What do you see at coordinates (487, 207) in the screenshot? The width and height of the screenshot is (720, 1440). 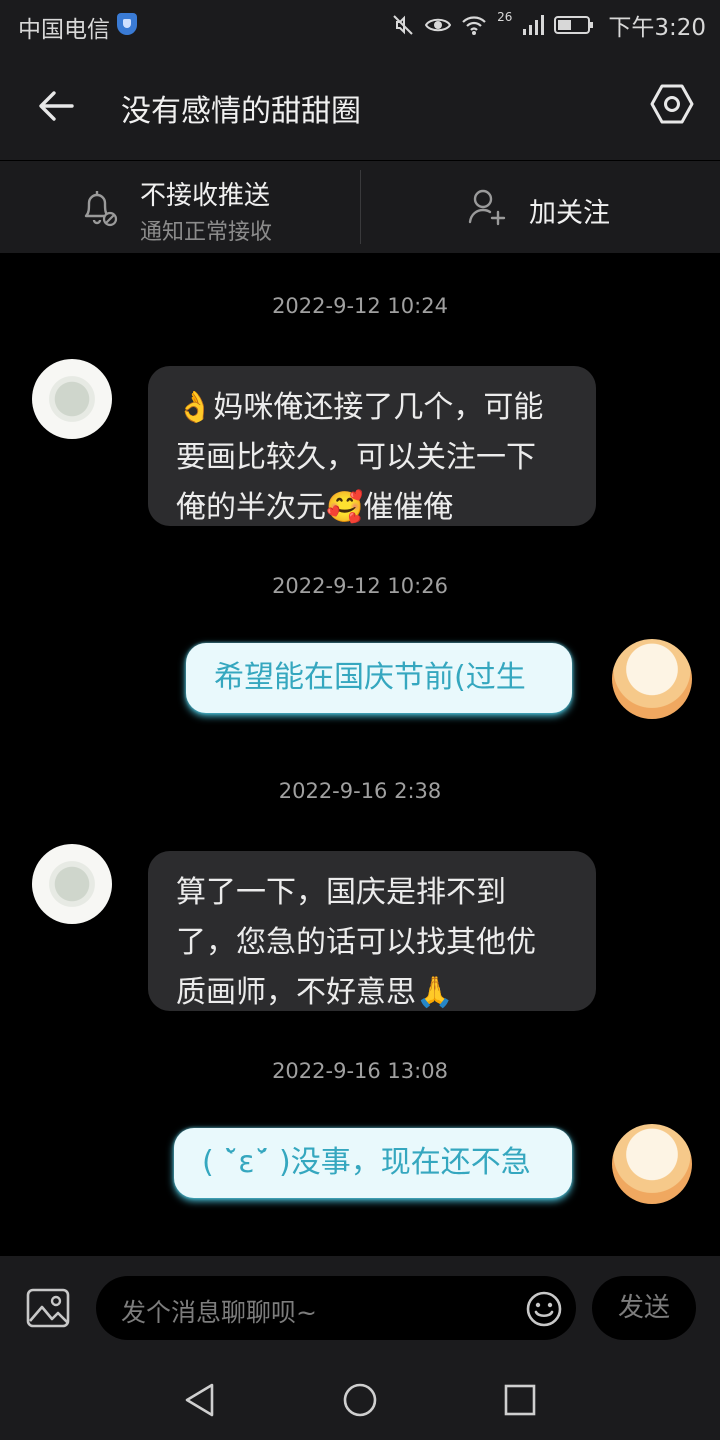 I see `user-plus-icon` at bounding box center [487, 207].